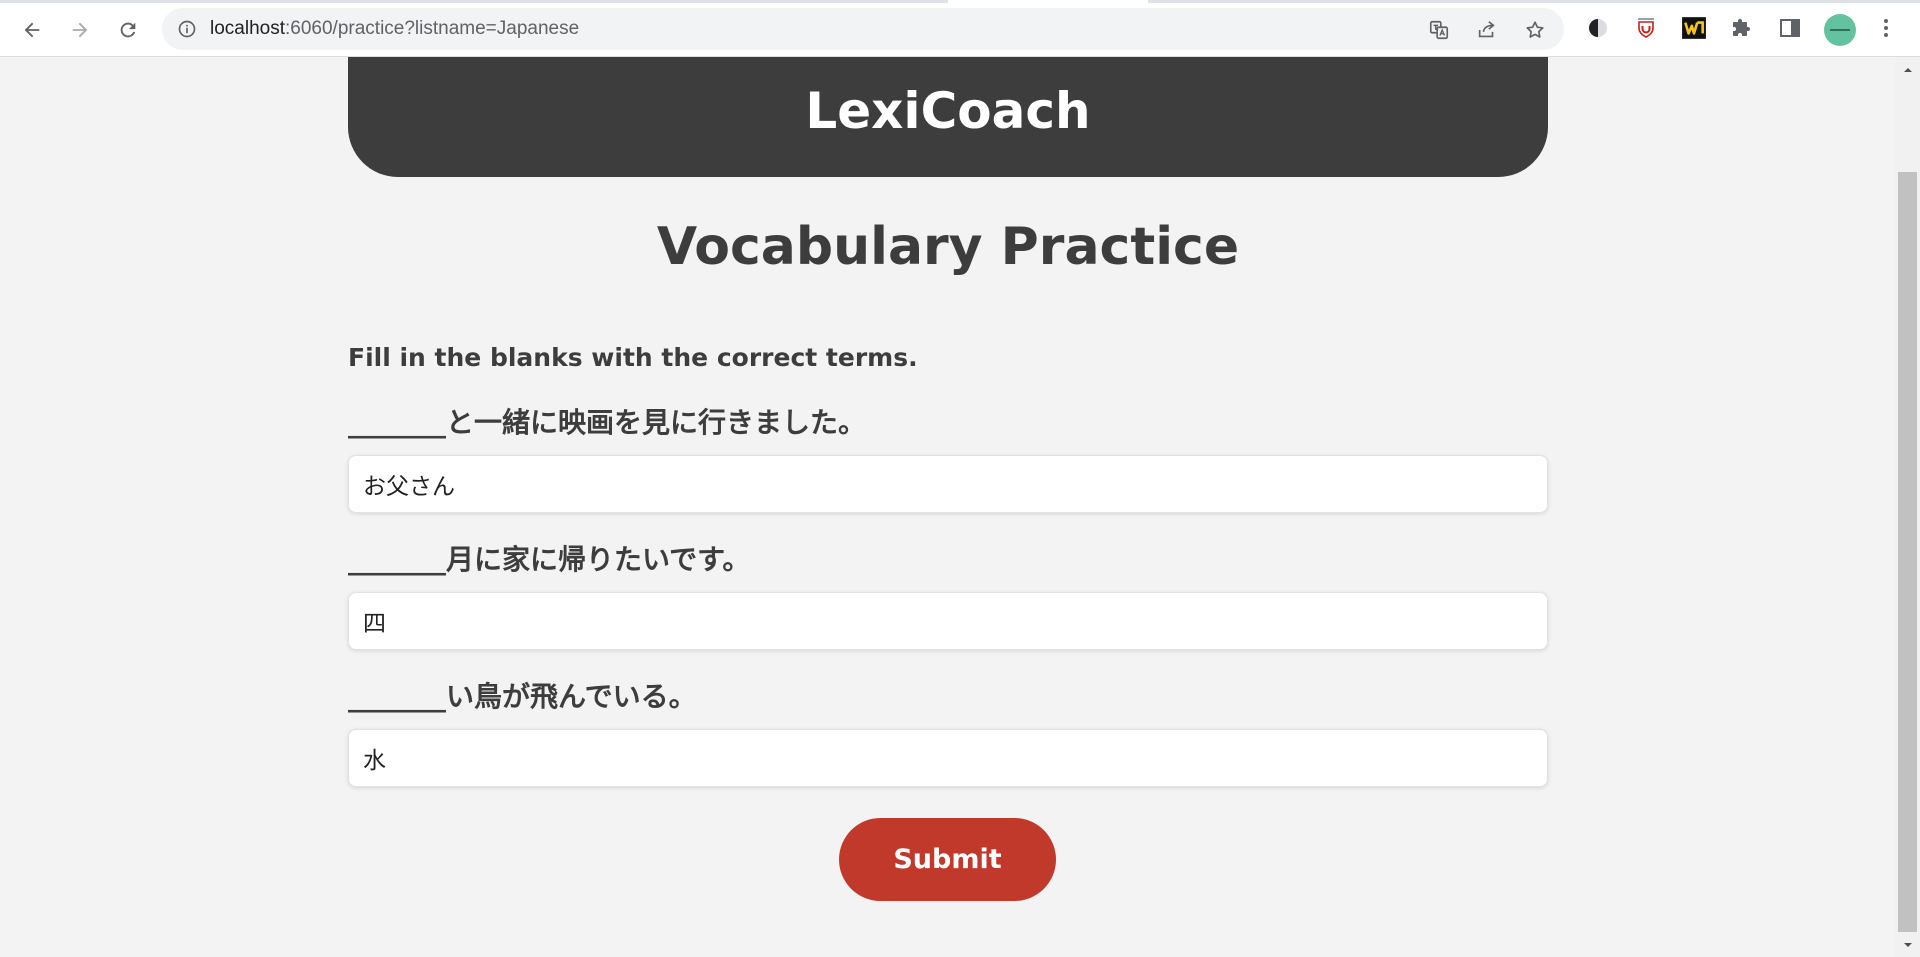  What do you see at coordinates (247, 28) in the screenshot?
I see `url-host: localhost` at bounding box center [247, 28].